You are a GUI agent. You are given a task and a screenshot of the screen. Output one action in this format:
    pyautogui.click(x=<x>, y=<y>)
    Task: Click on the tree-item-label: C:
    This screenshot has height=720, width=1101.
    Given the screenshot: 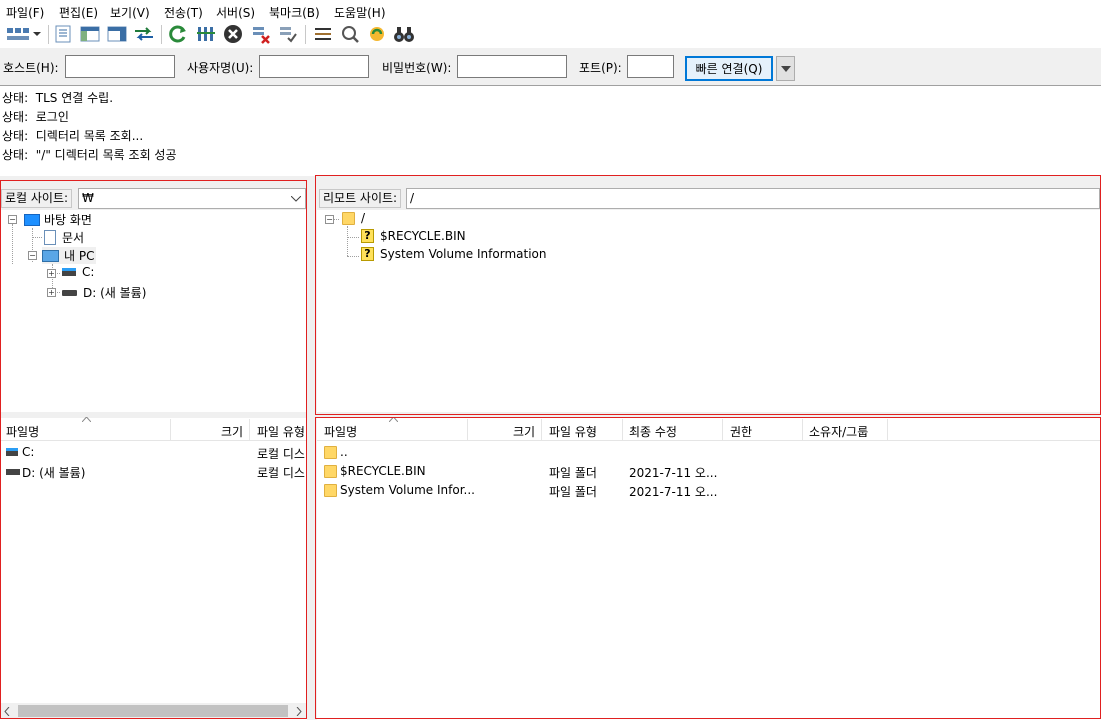 What is the action you would take?
    pyautogui.click(x=88, y=272)
    